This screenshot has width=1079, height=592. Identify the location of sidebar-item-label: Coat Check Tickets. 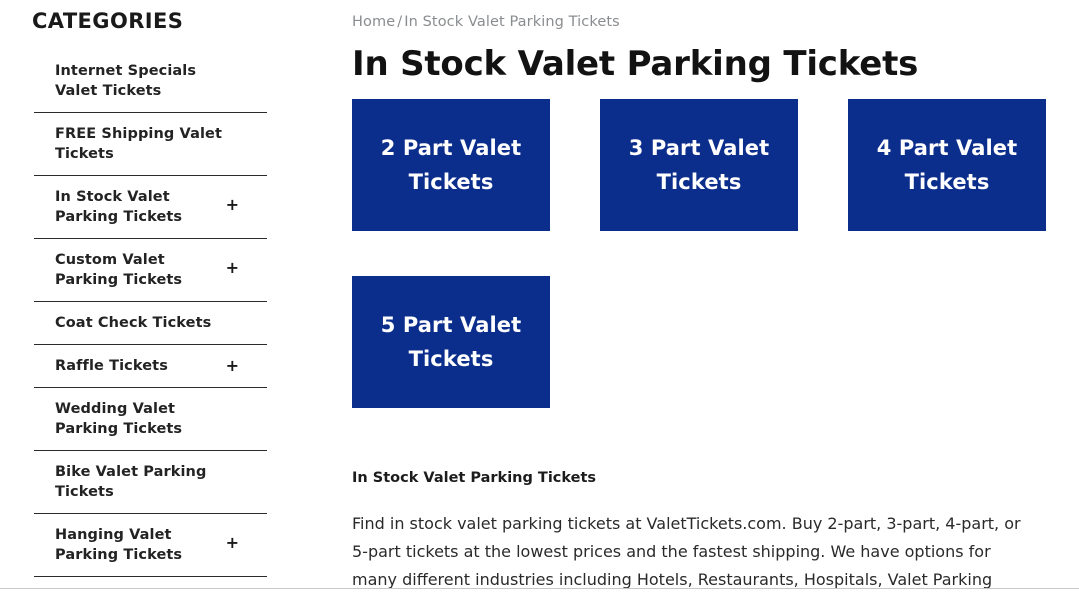
(133, 323).